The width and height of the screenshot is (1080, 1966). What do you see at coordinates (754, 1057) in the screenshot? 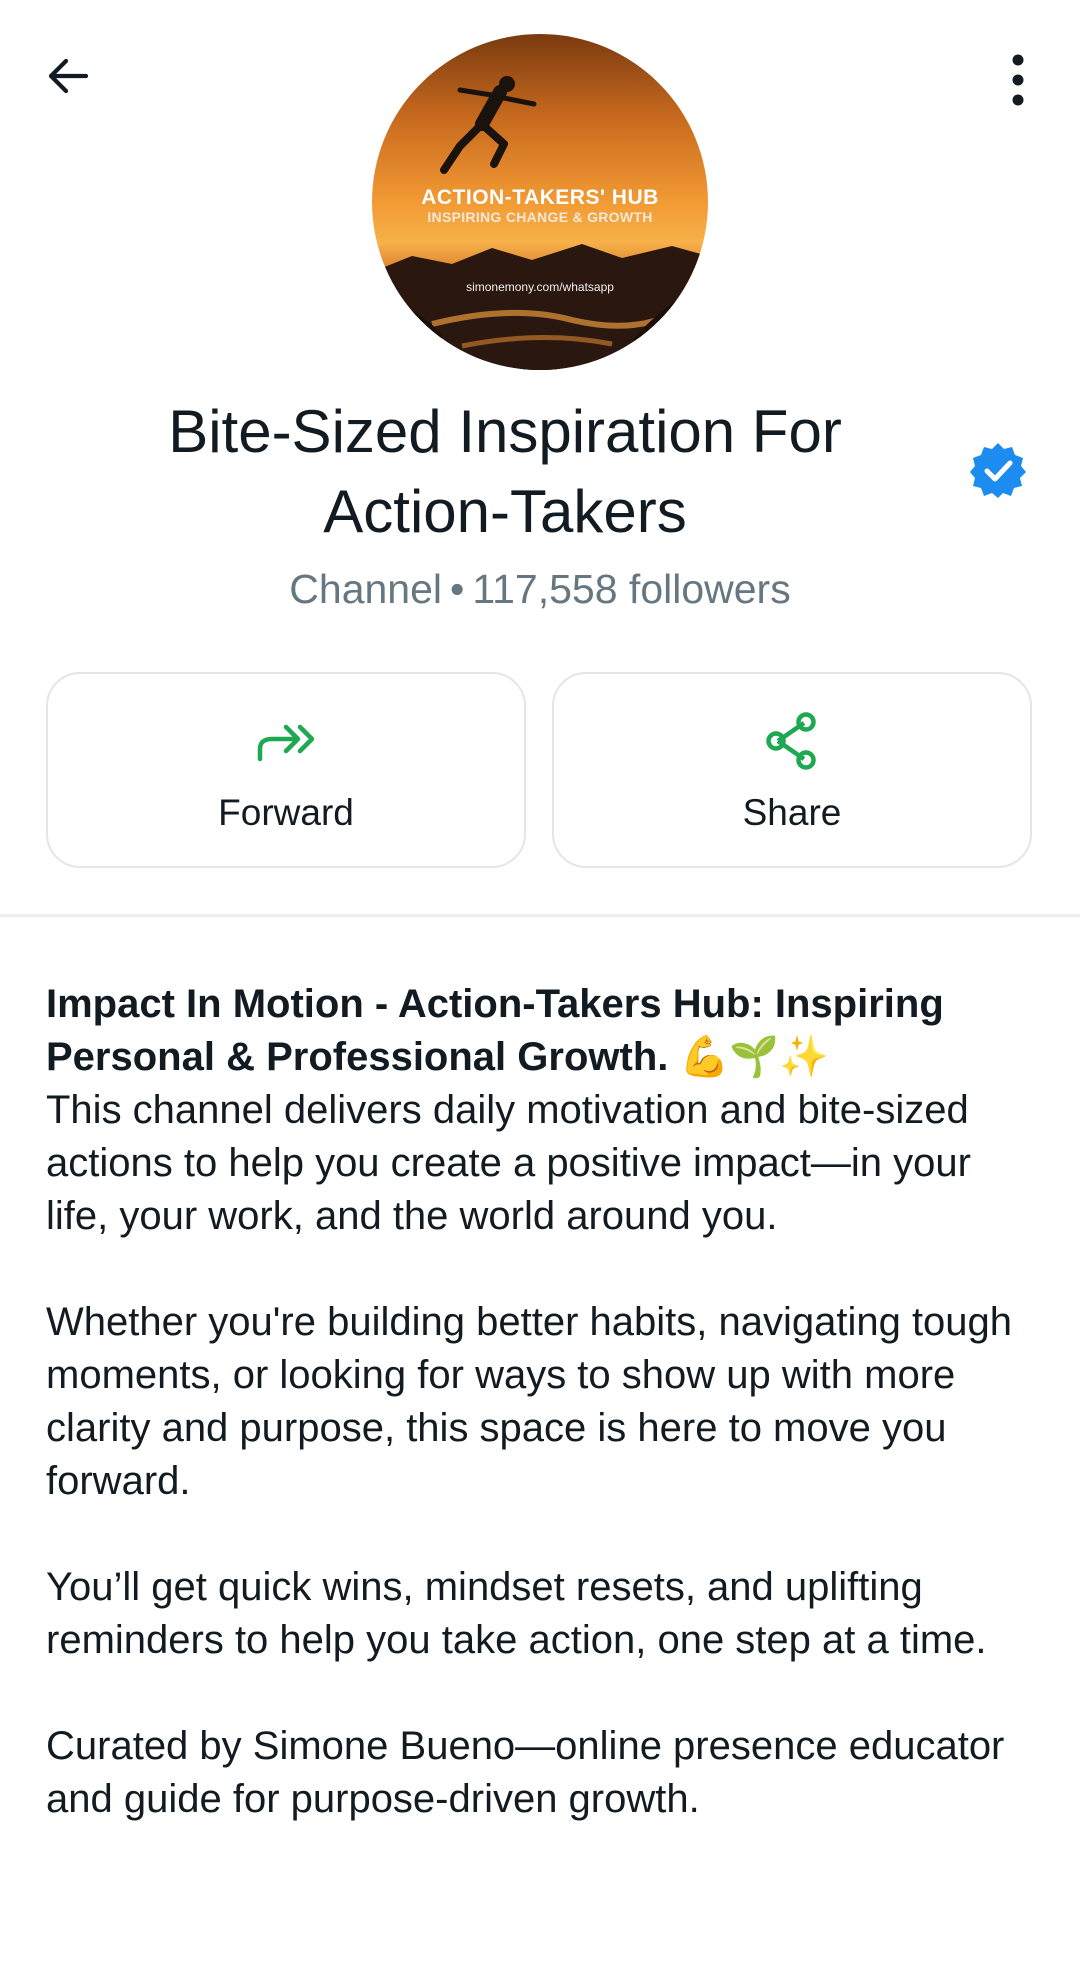
I see `headline-emoji: 💪🌱✨` at bounding box center [754, 1057].